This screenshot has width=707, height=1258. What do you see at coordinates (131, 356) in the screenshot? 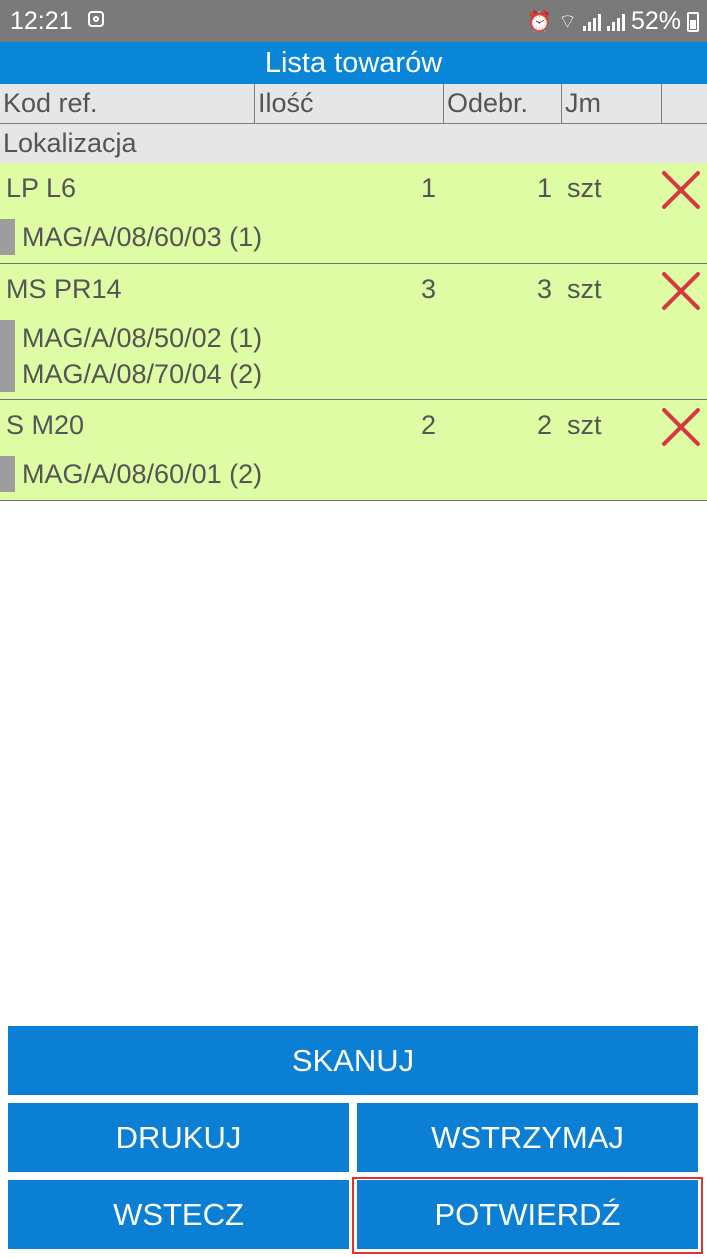
I see `item-locations: MAG/A/08/50/02 (1) MAG/A/08/70/04 (2)` at bounding box center [131, 356].